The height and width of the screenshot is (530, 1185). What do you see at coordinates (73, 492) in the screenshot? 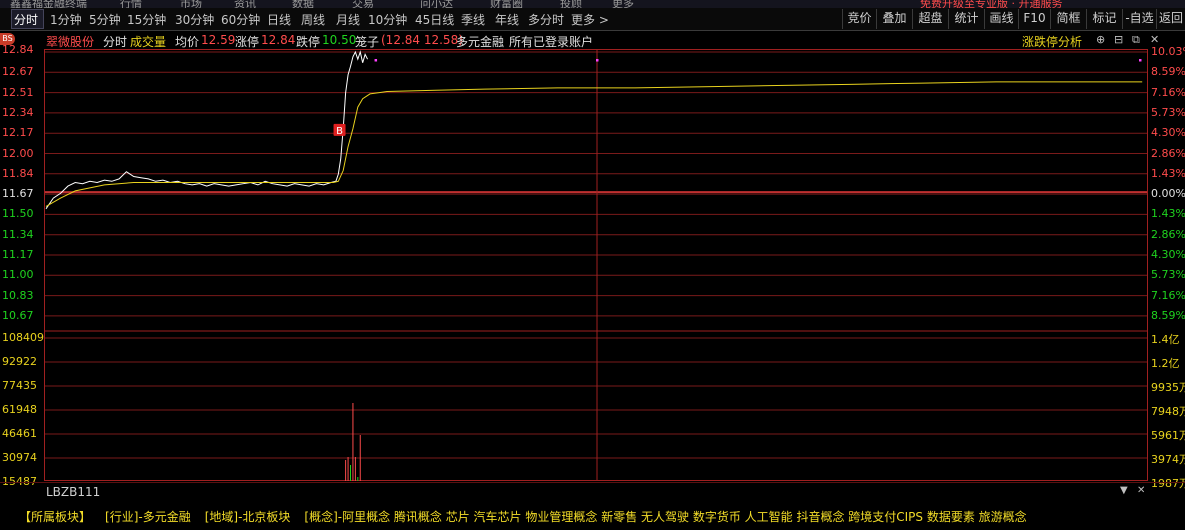
I see `panel-code: LBZB111` at bounding box center [73, 492].